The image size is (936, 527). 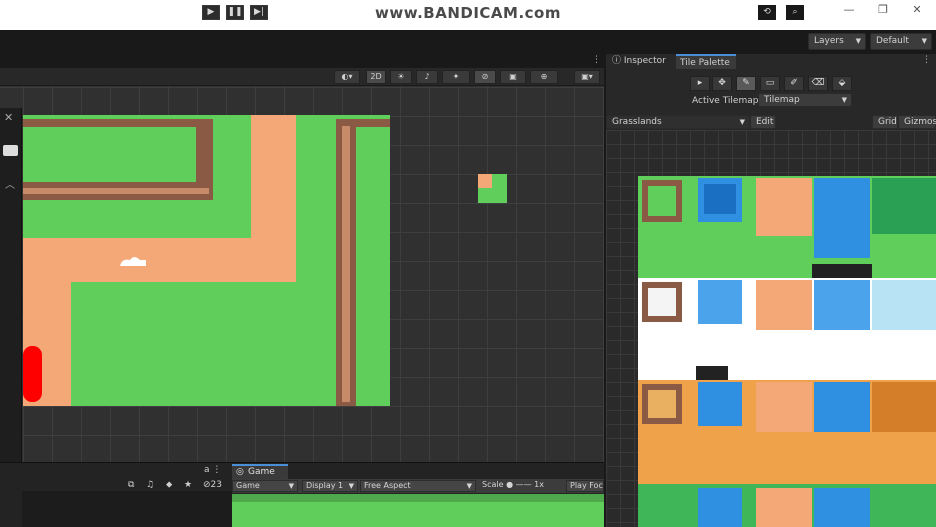 What do you see at coordinates (169, 485) in the screenshot?
I see `tag-icon: ⬥` at bounding box center [169, 485].